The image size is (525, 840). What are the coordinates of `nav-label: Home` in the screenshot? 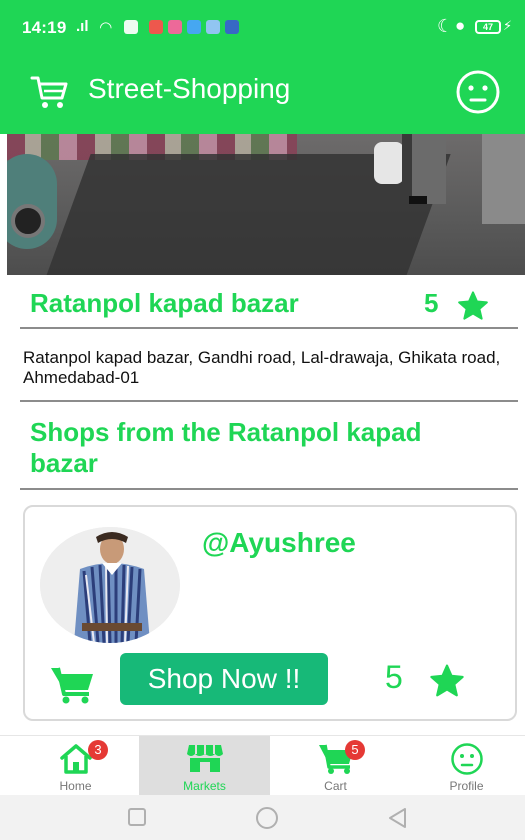 It's located at (75, 786).